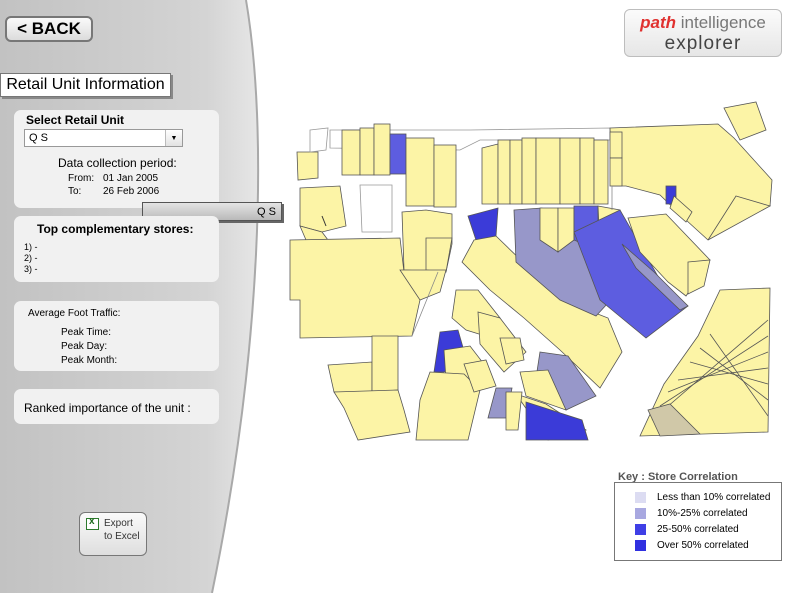 The height and width of the screenshot is (593, 793). I want to click on list-item: 2) -, so click(31, 258).